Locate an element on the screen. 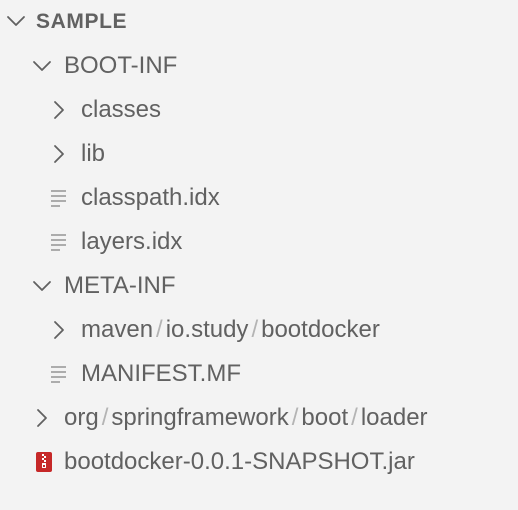  path-segment-maven: maven is located at coordinates (117, 329).